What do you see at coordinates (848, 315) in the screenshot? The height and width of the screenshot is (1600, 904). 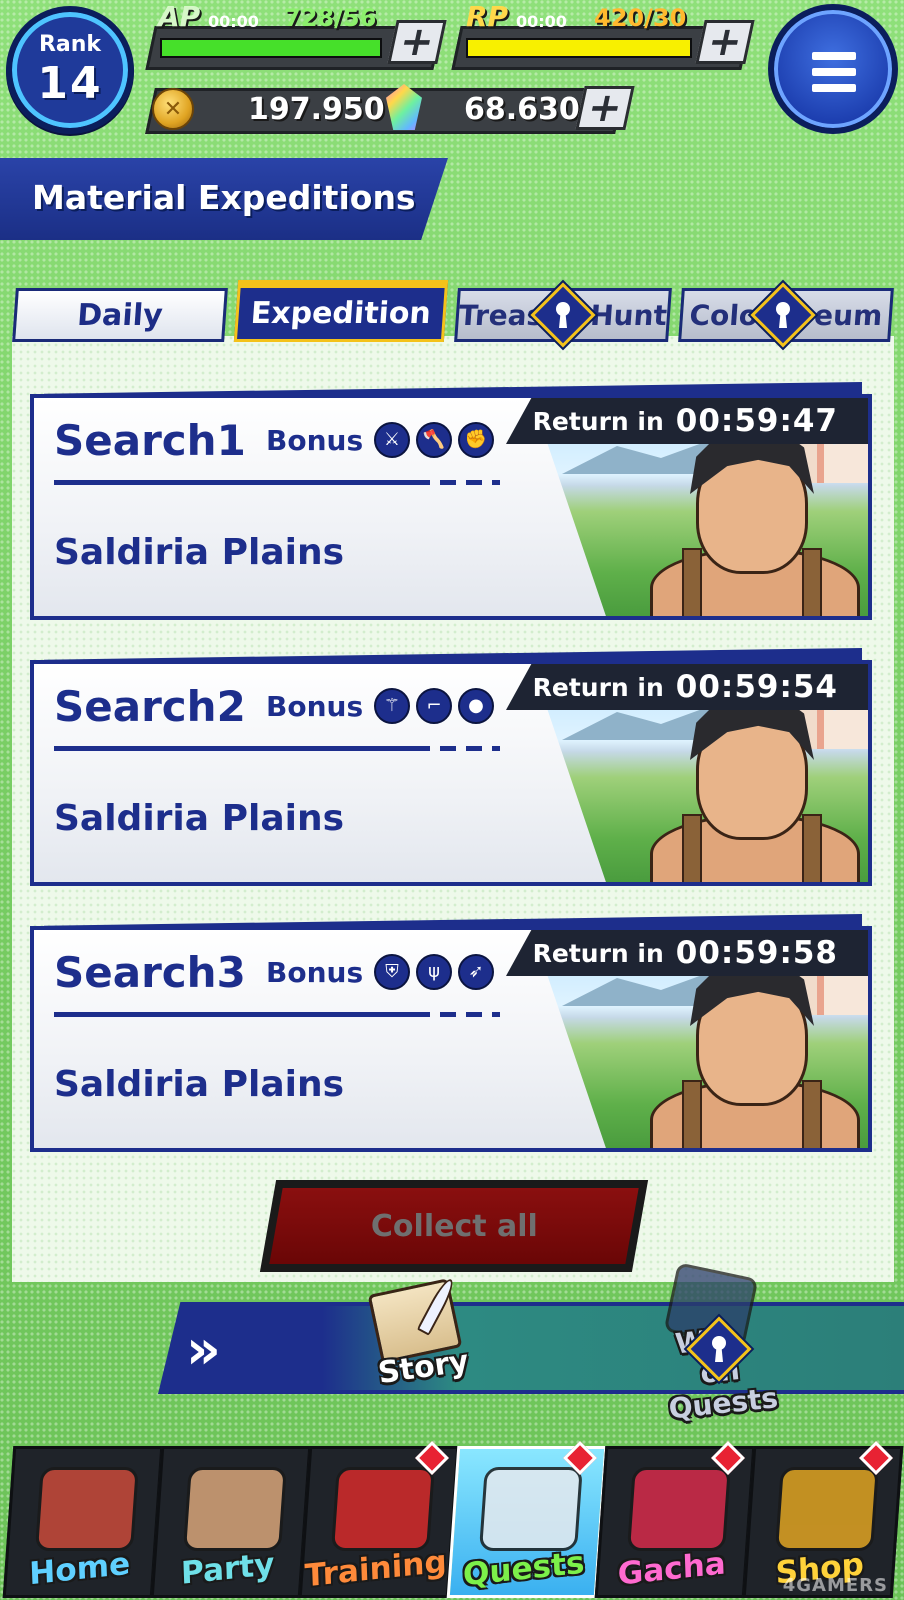 I see `tab-coliseum-label-tail: eum` at bounding box center [848, 315].